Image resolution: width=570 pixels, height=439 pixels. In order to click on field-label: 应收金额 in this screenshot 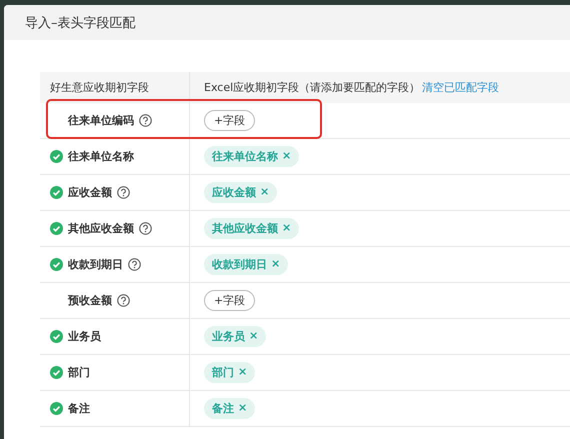, I will do `click(90, 192)`.